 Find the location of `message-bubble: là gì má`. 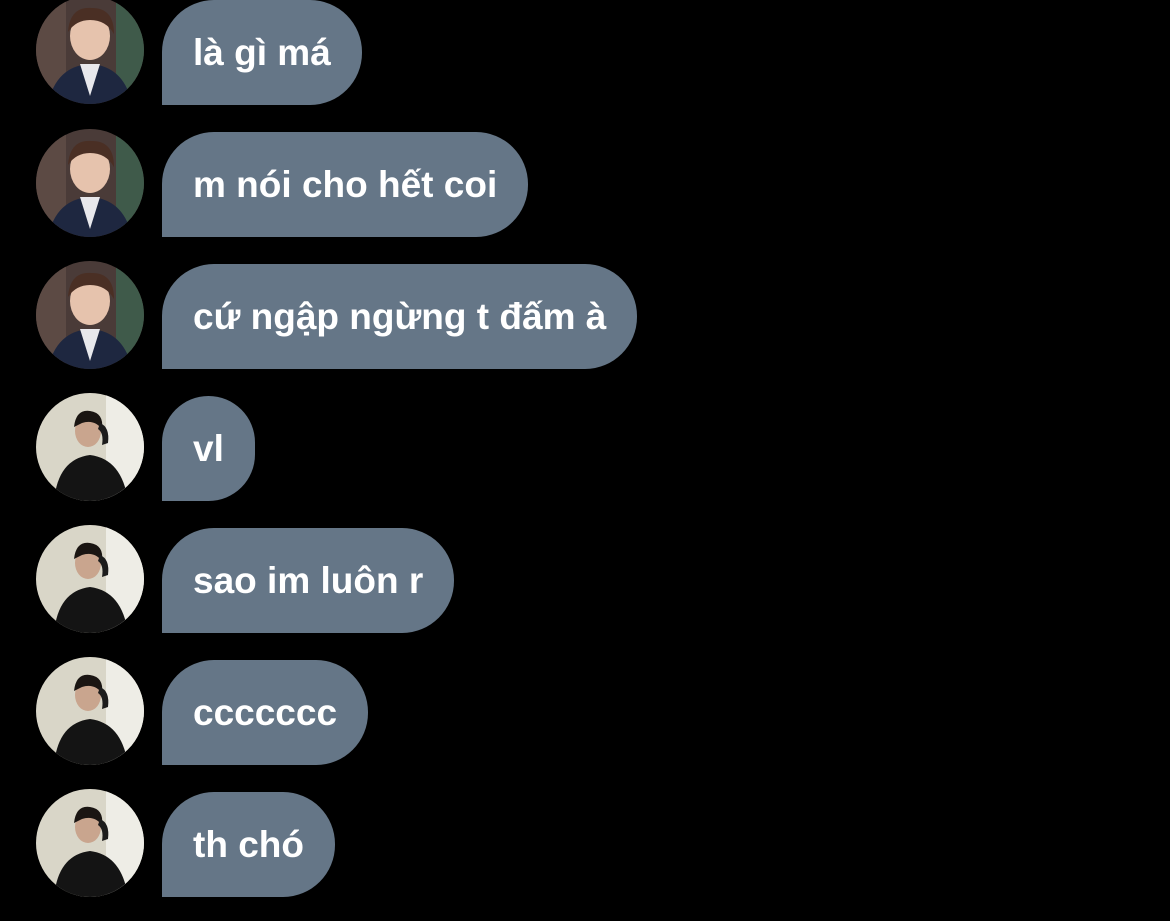

message-bubble: là gì má is located at coordinates (262, 52).